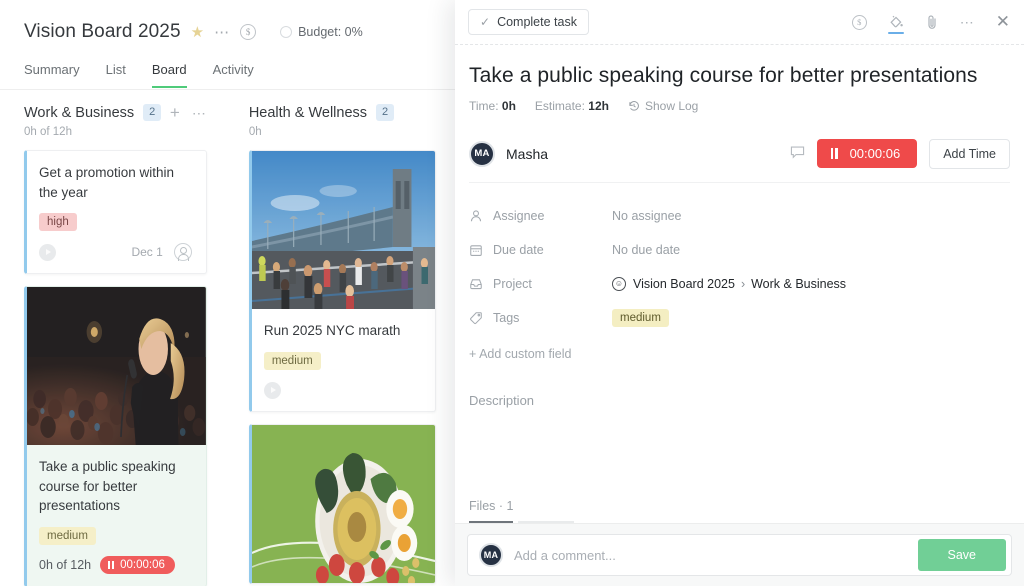 The width and height of the screenshot is (1024, 586). I want to click on column-time-total: 0h of 12h, so click(48, 132).